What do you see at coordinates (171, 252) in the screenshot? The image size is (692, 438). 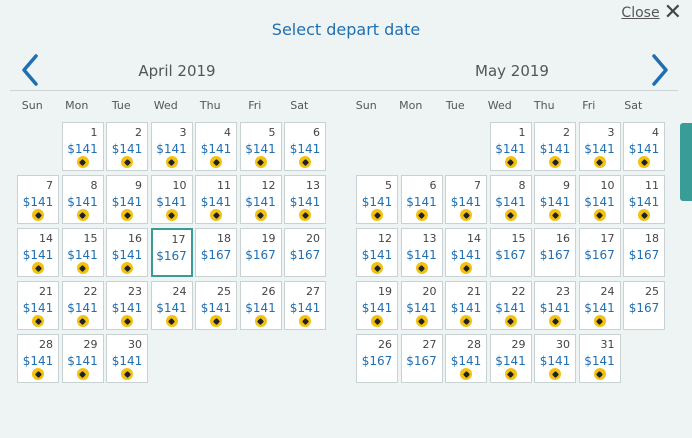 I see `calendar-day-selected: 17 $167` at bounding box center [171, 252].